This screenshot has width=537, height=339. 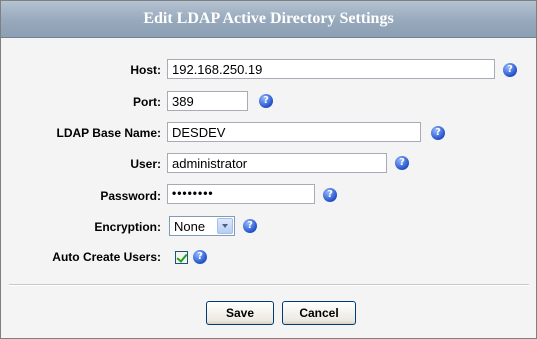 What do you see at coordinates (331, 69) in the screenshot?
I see `host-input: 192.168.250.19` at bounding box center [331, 69].